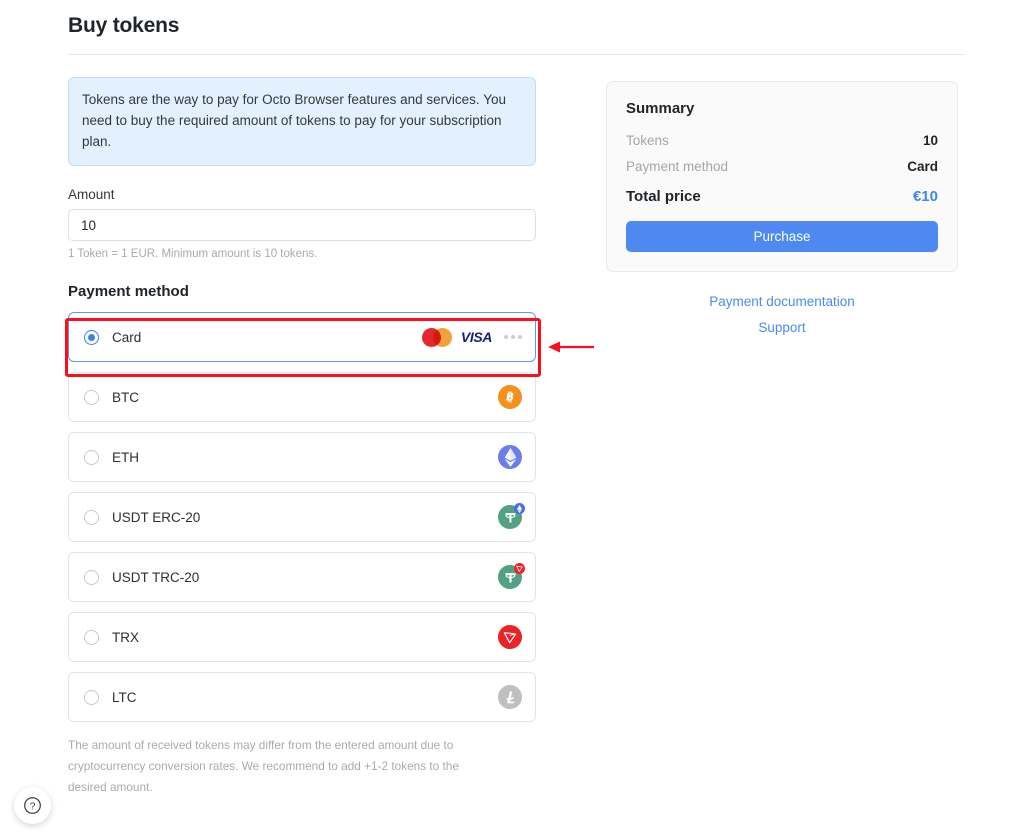 This screenshot has width=1029, height=838. I want to click on payment-option-usdt-trc20: USDT TRC-20, so click(302, 577).